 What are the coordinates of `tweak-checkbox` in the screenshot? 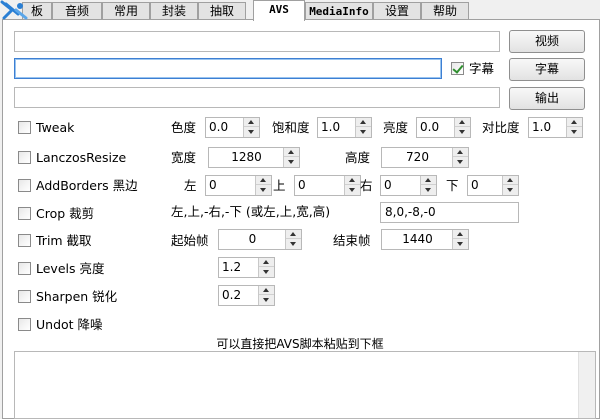 It's located at (24, 127).